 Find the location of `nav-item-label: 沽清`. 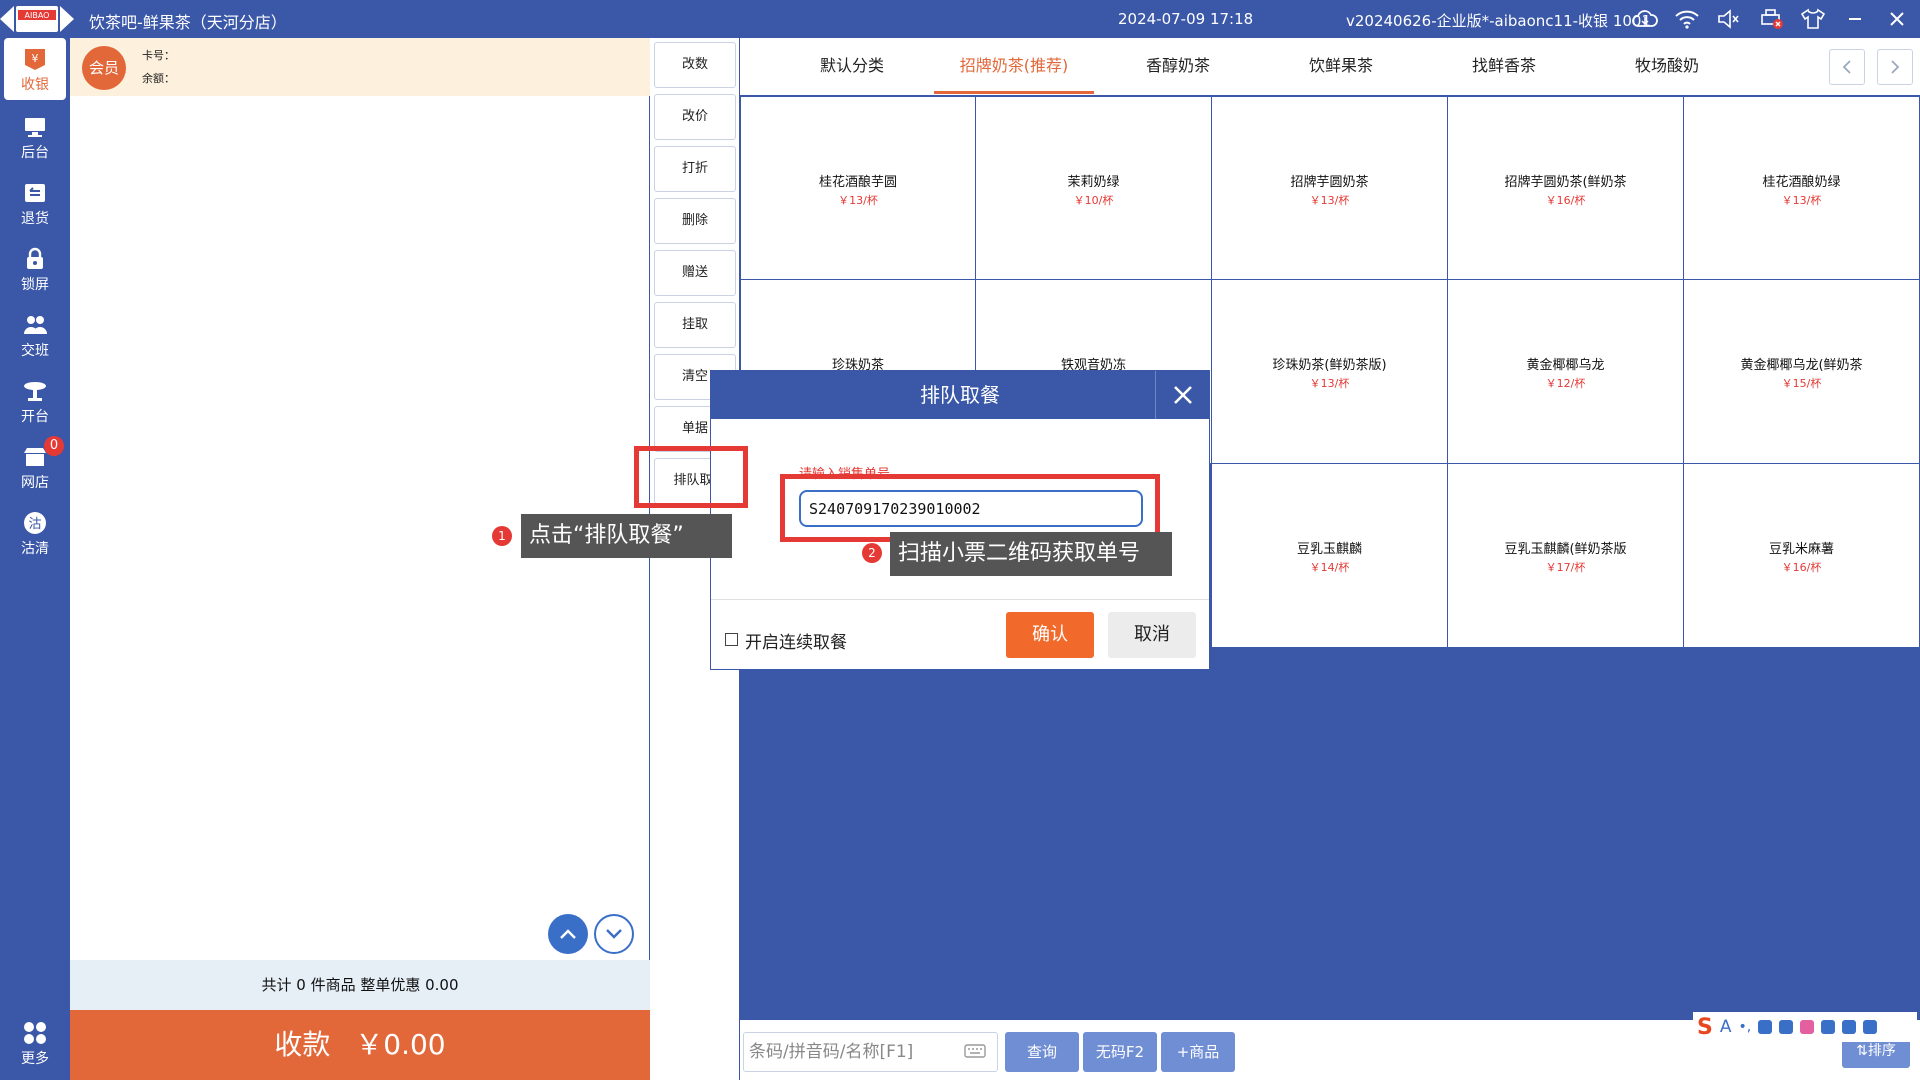

nav-item-label: 沽清 is located at coordinates (35, 549).